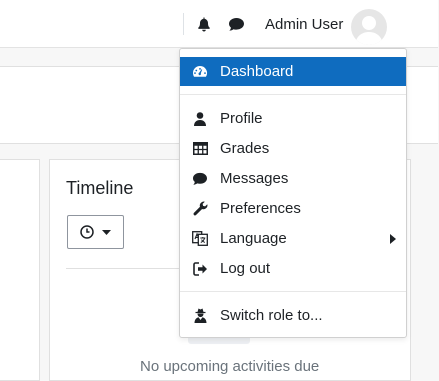 The image size is (439, 381). What do you see at coordinates (304, 24) in the screenshot?
I see `user-name: Admin User` at bounding box center [304, 24].